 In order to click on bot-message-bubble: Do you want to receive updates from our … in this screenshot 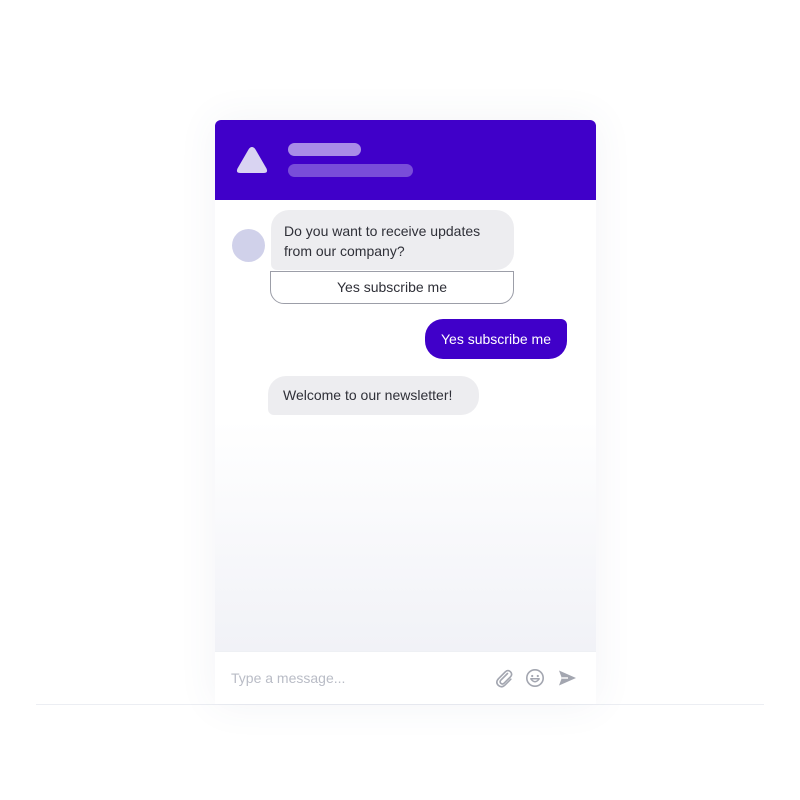, I will do `click(392, 240)`.